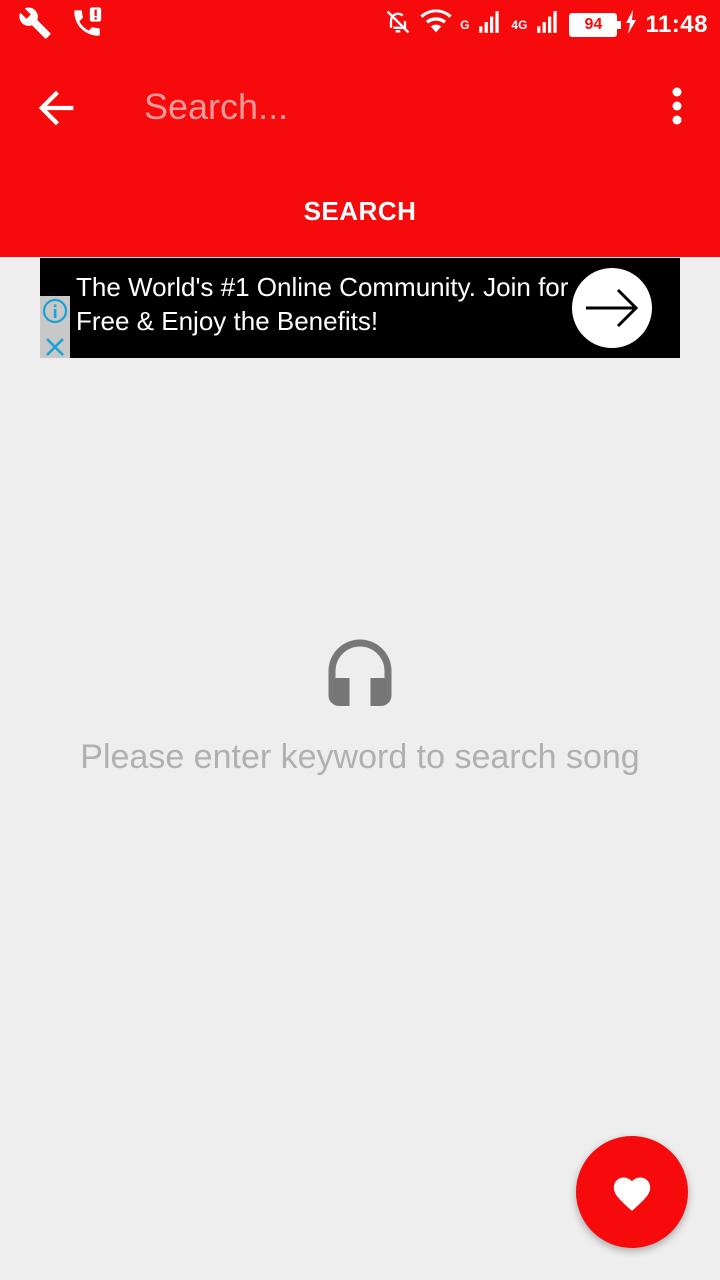 The image size is (720, 1280). I want to click on ad-open-button, so click(612, 308).